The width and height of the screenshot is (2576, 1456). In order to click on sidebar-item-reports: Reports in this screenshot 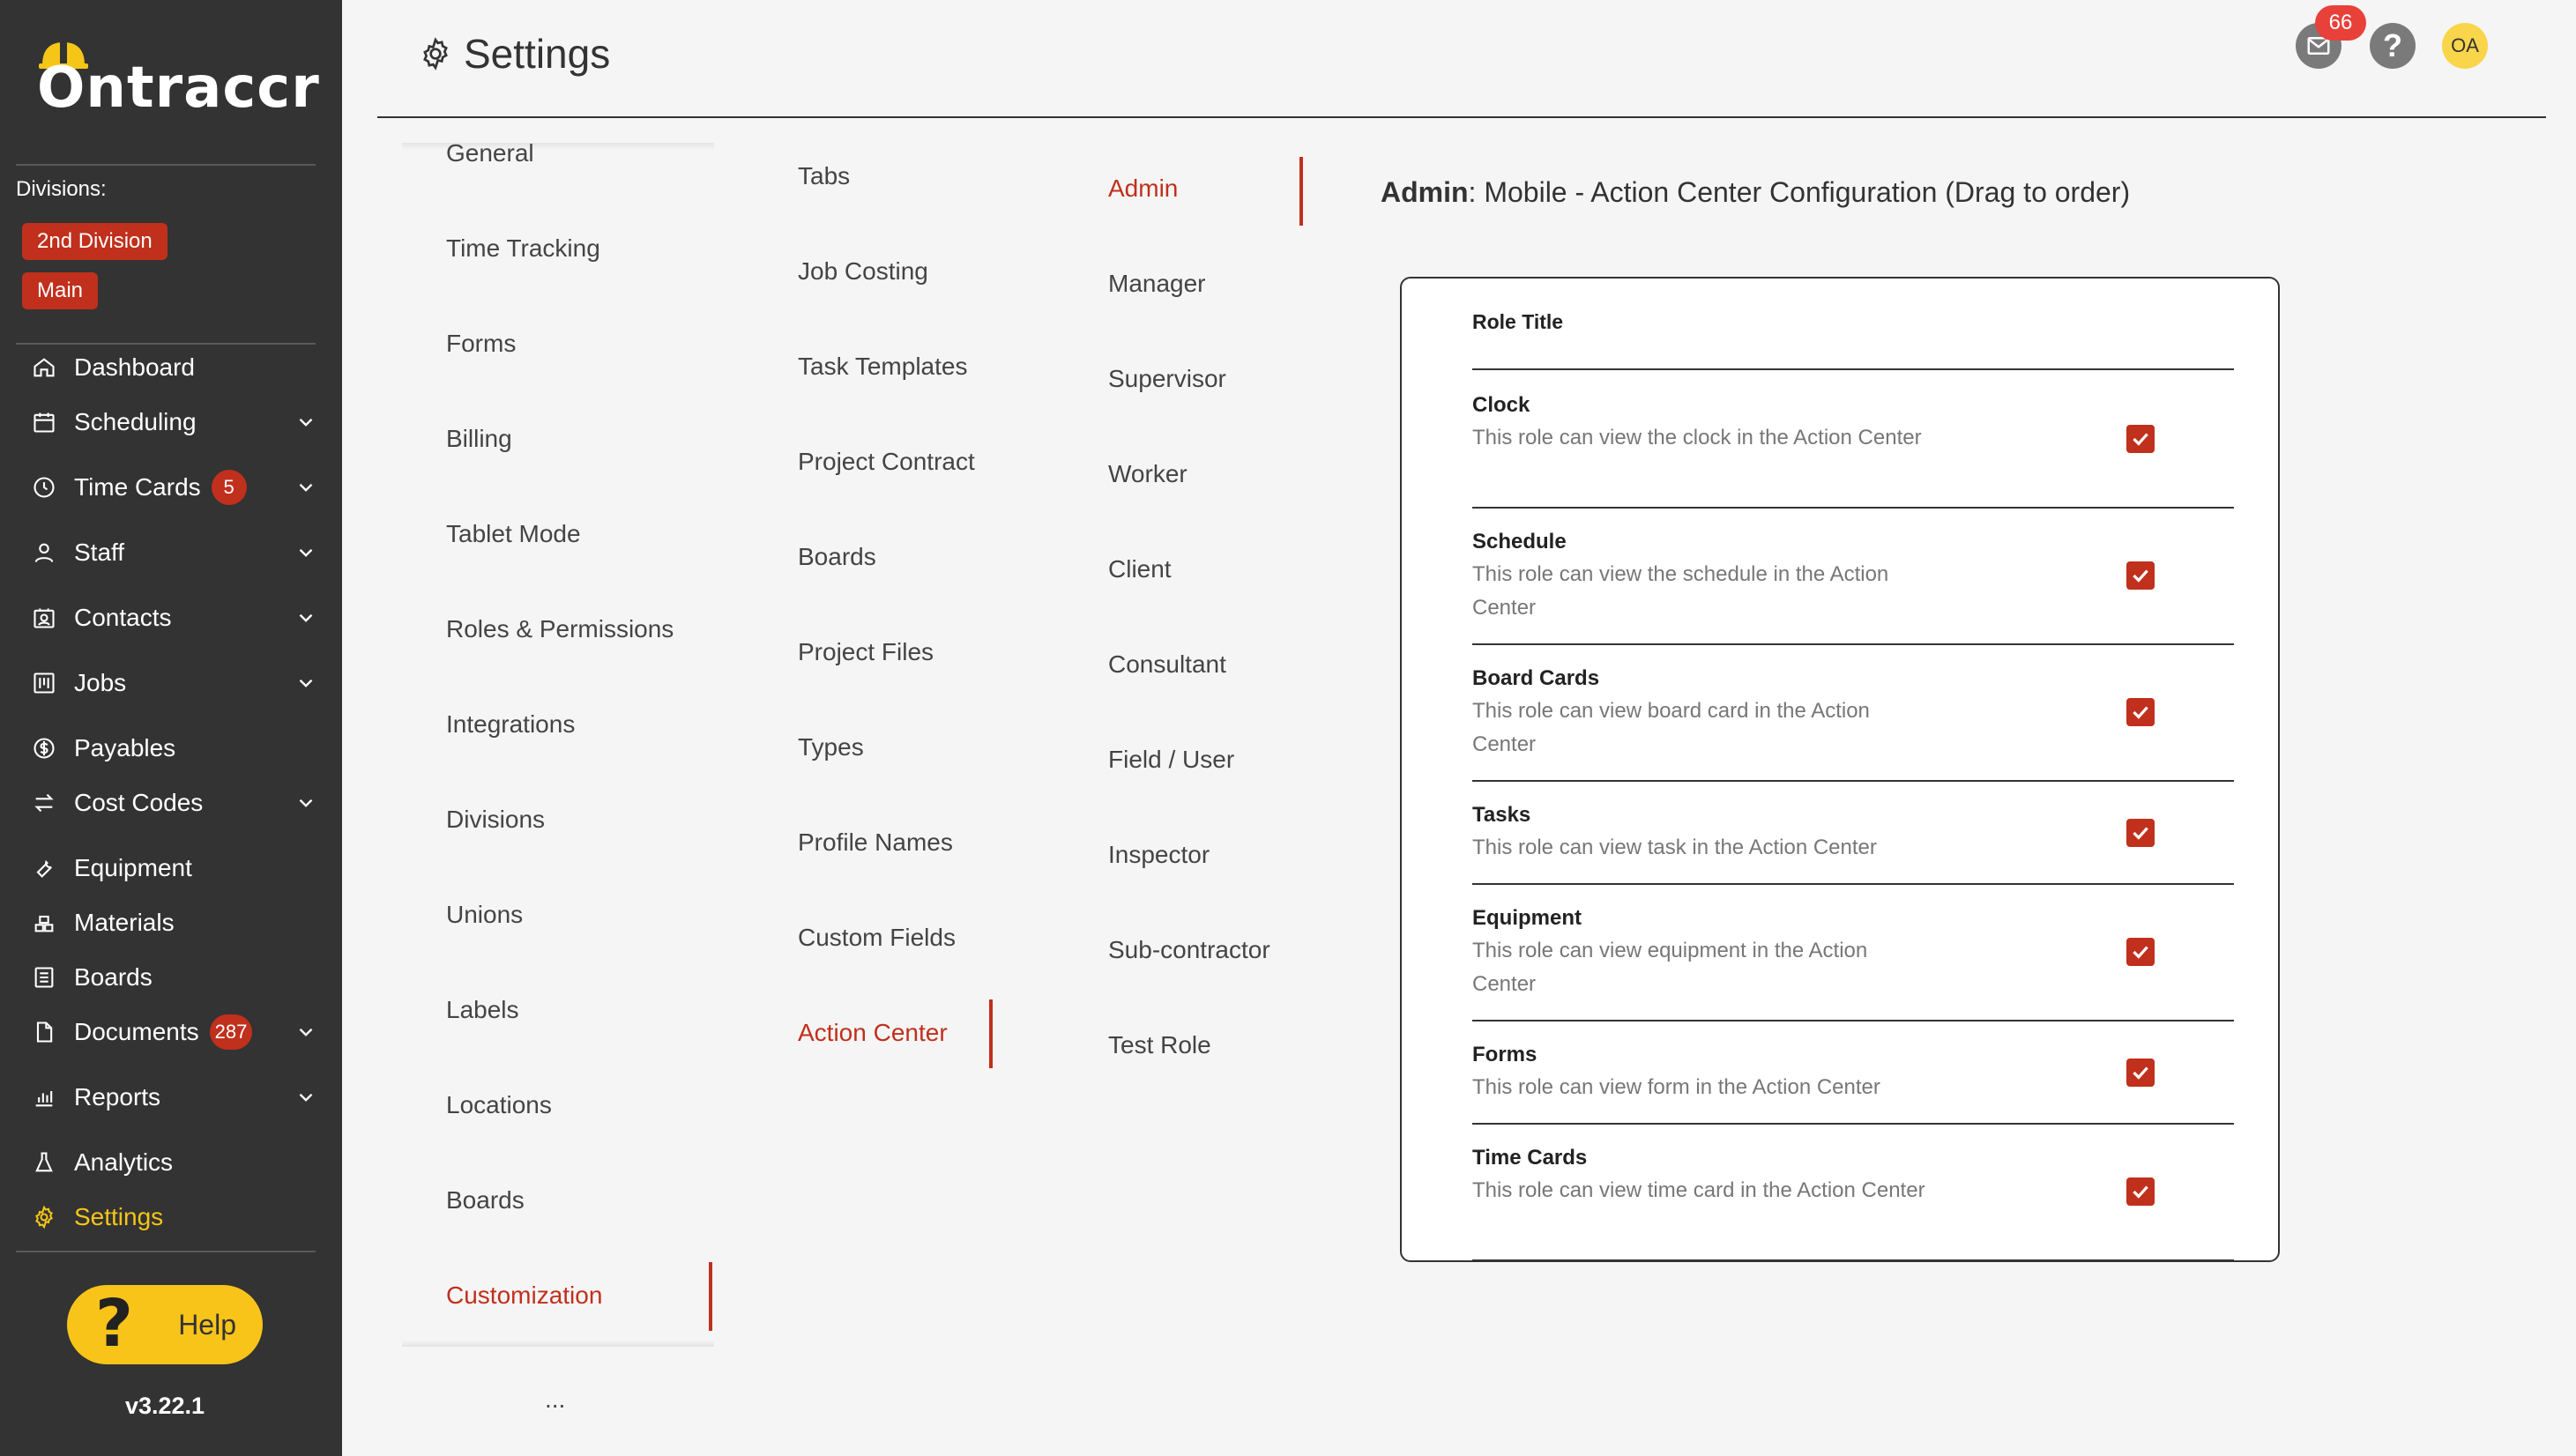, I will do `click(172, 1097)`.